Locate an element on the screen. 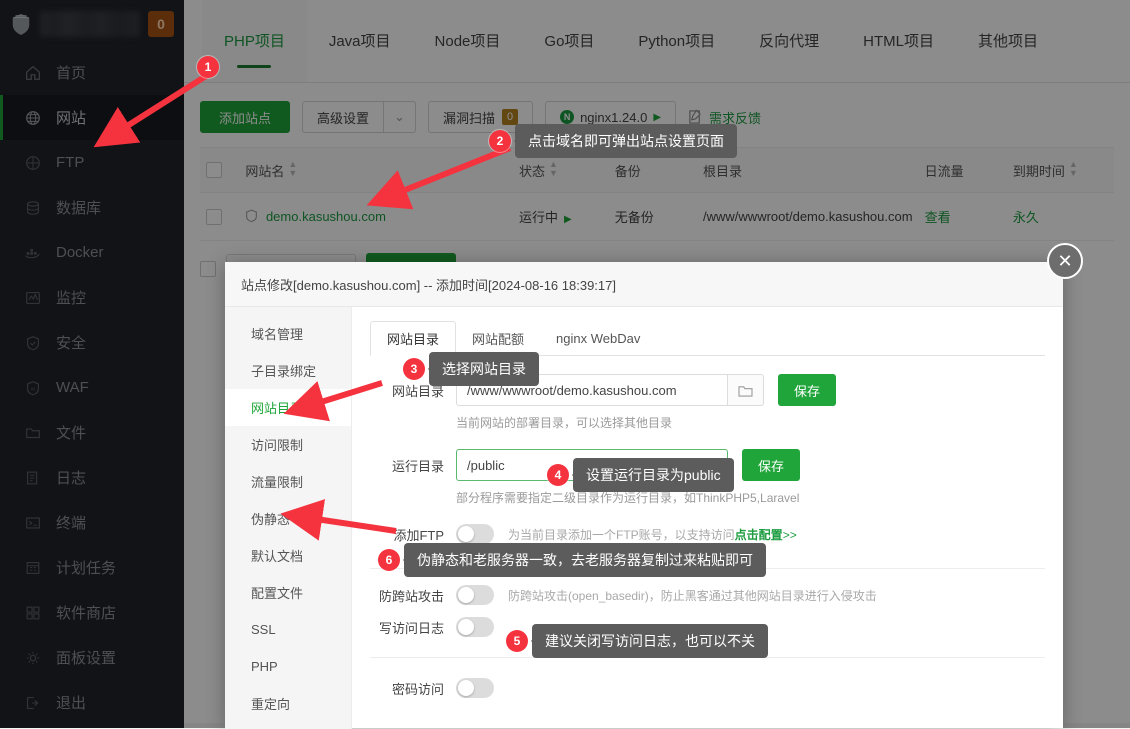 This screenshot has width=1130, height=729. annotation-2: 2 点击域名即可弹出站点设置页面 is located at coordinates (613, 141).